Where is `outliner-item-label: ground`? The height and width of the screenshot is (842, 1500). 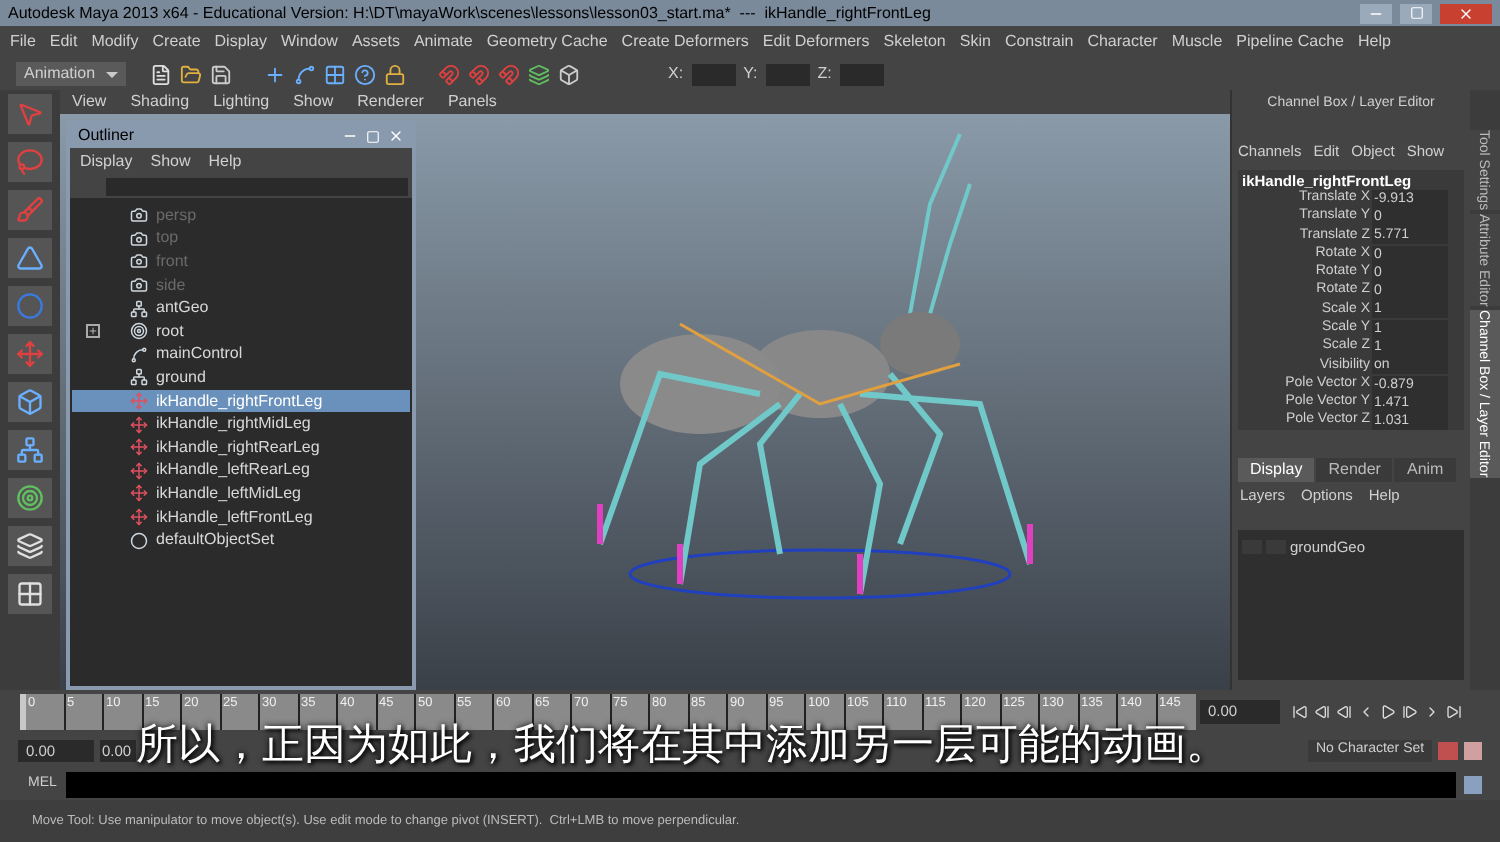 outliner-item-label: ground is located at coordinates (181, 377).